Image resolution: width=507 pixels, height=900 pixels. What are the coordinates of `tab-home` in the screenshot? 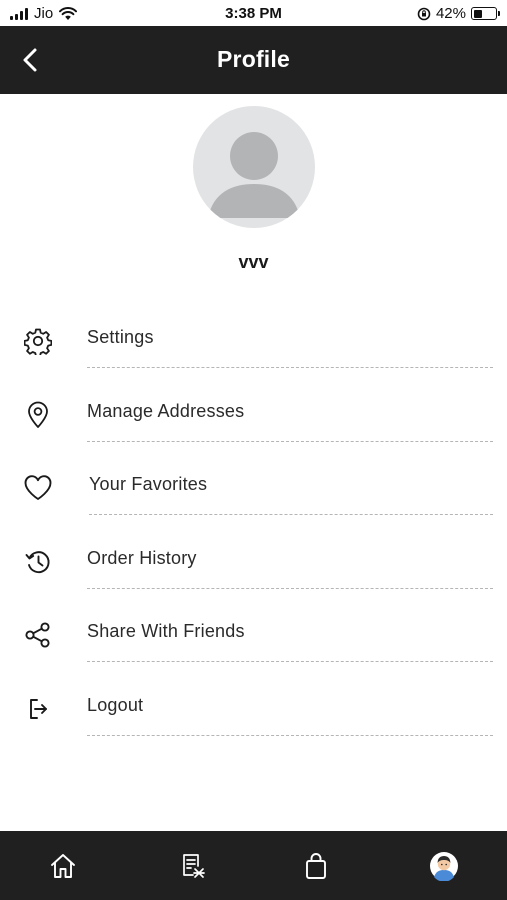 It's located at (63, 866).